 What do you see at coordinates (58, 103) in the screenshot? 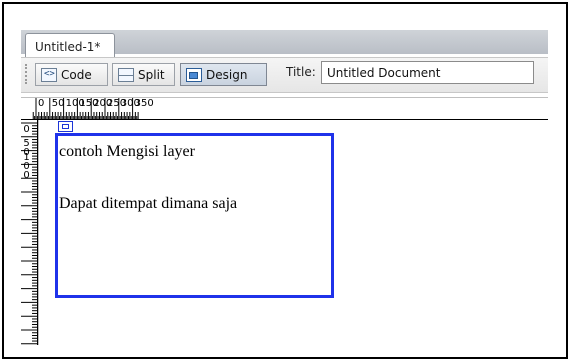
I see `ruler-label: 50` at bounding box center [58, 103].